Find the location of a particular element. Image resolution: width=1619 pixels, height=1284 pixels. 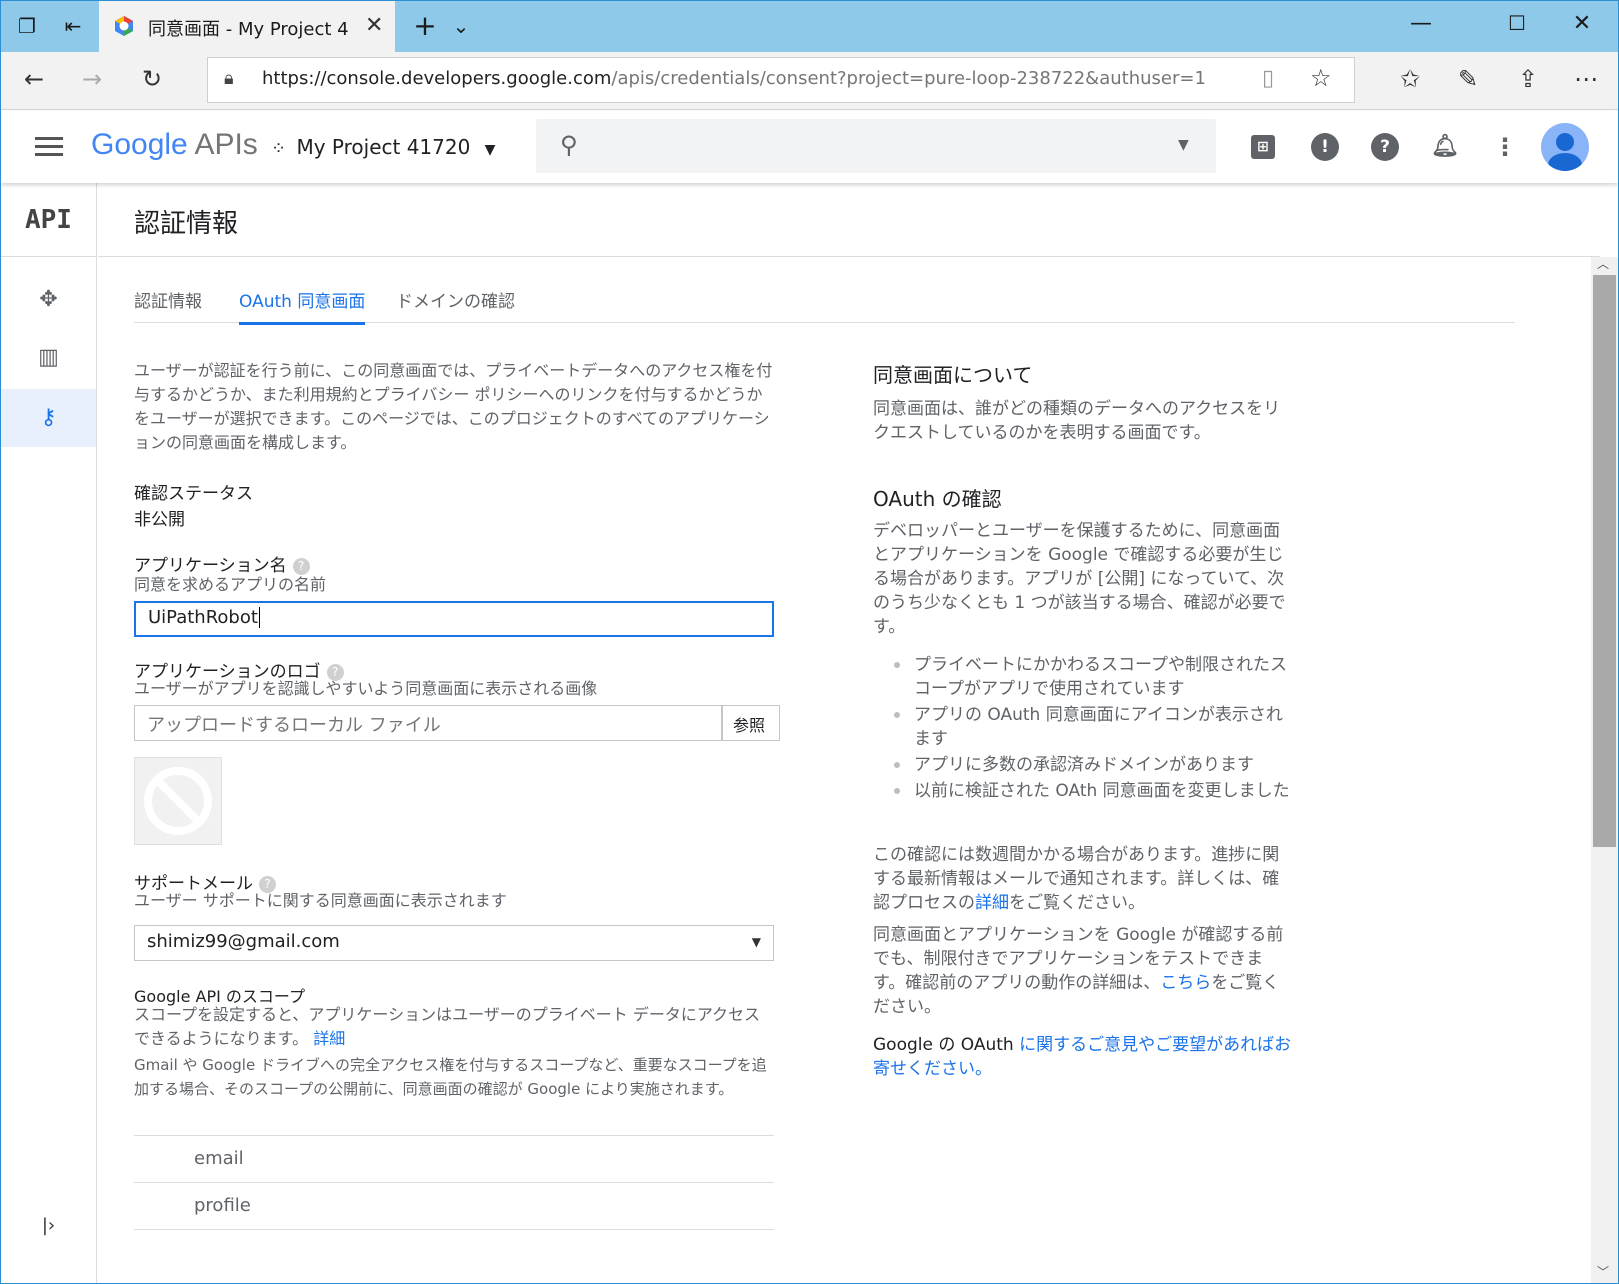

new-tab-icon: + is located at coordinates (425, 26).